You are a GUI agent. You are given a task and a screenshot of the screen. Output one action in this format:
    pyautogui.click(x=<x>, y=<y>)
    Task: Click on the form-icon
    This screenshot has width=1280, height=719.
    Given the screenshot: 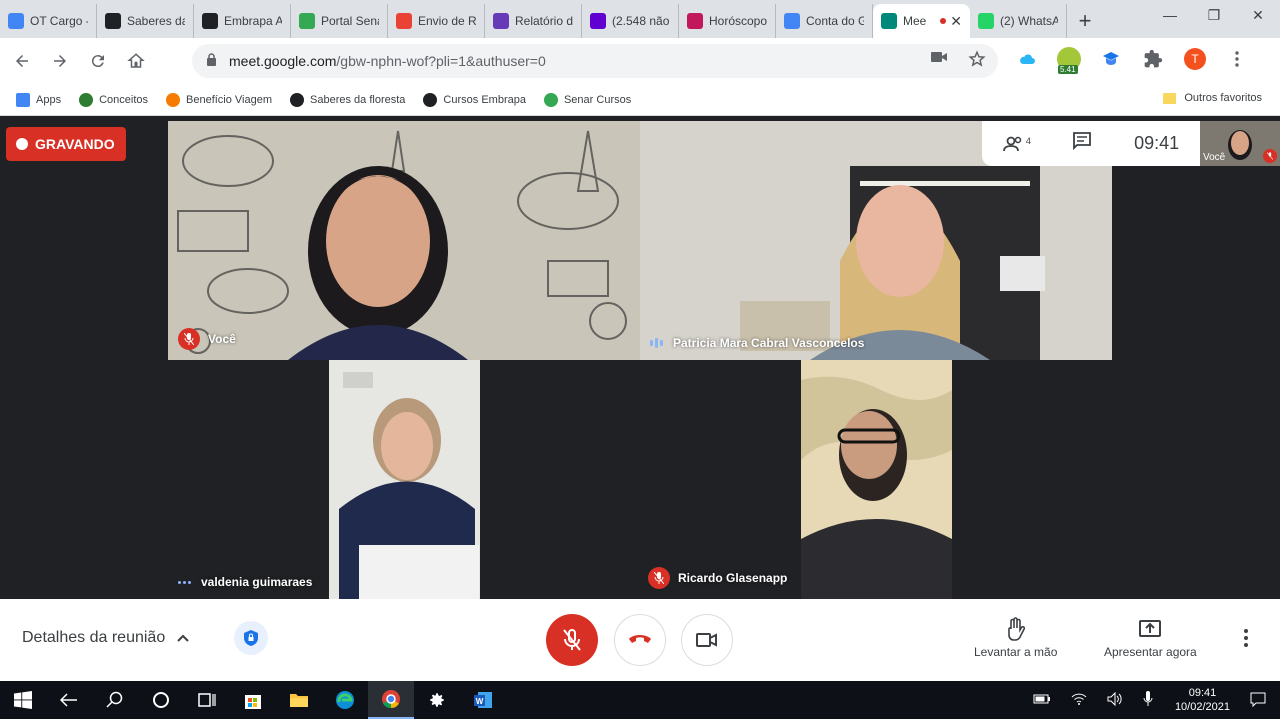 What is the action you would take?
    pyautogui.click(x=501, y=21)
    